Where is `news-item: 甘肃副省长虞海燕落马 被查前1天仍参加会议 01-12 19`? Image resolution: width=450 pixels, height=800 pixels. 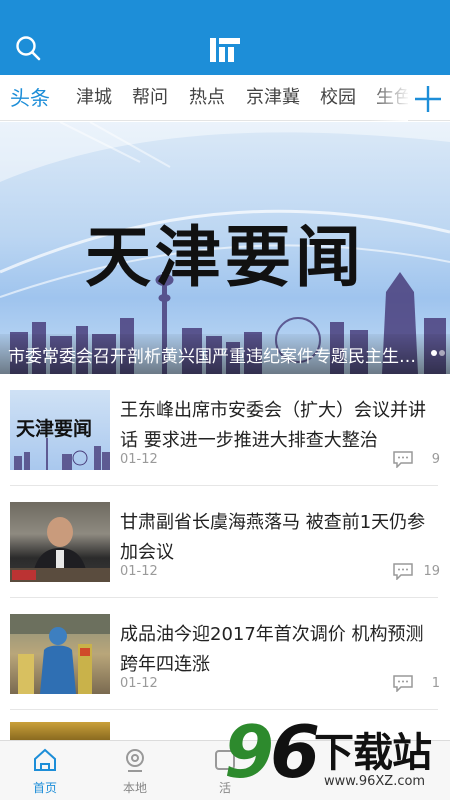
news-item: 甘肃副省长虞海燕落马 被查前1天仍参加会议 01-12 19 is located at coordinates (225, 542).